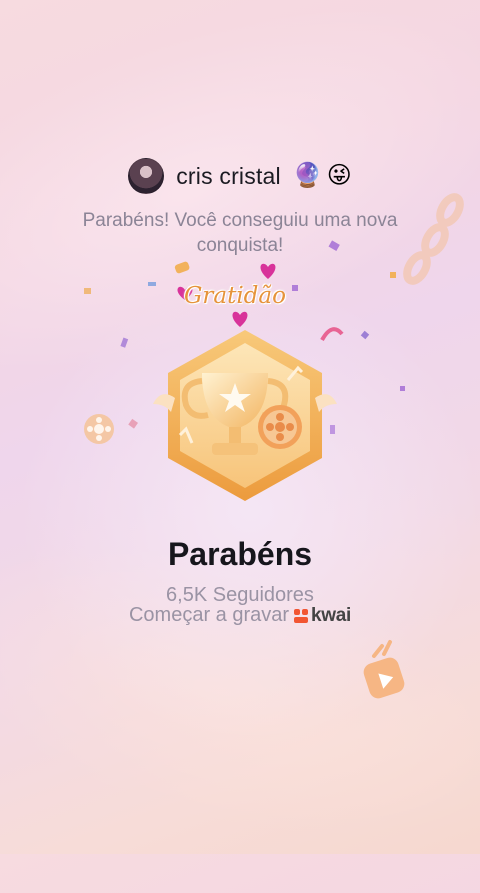 The width and height of the screenshot is (480, 893). Describe the element at coordinates (228, 176) in the screenshot. I see `username: cris cristal` at that location.